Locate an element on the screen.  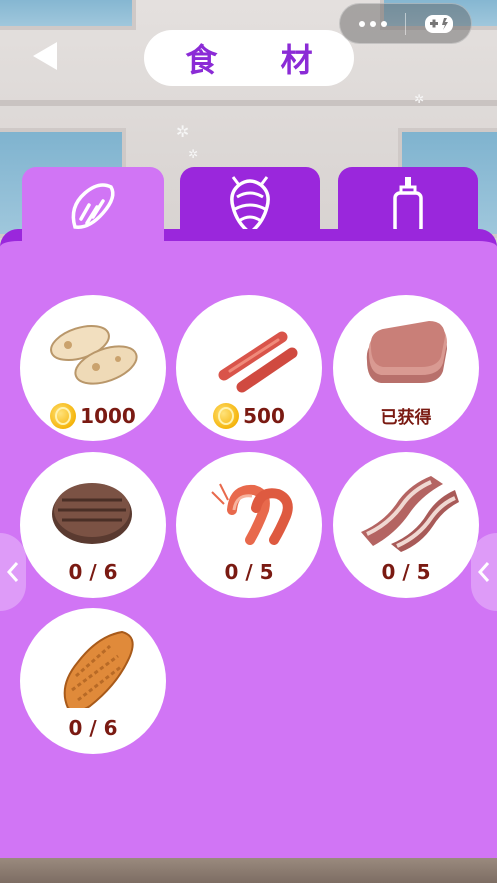
ingredient-slot-shrimp: 0 / 5 is located at coordinates (249, 525).